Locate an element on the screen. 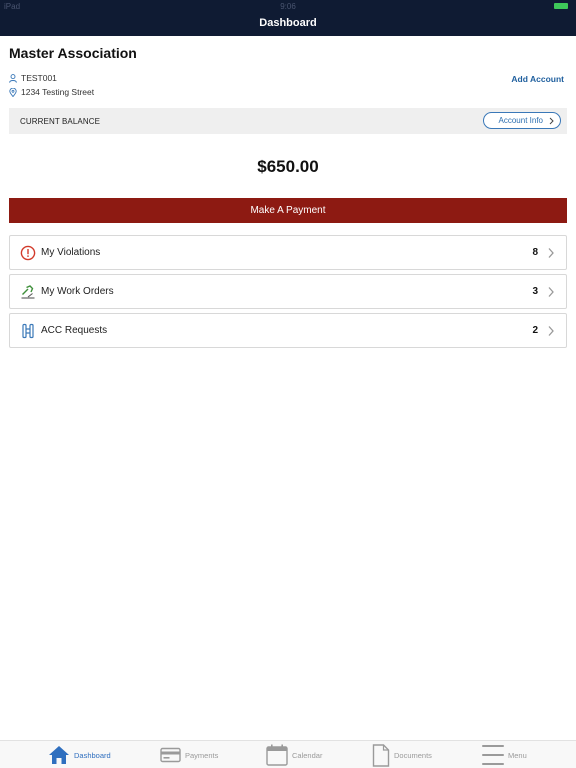 This screenshot has height=768, width=576. tab-calendar: Calendar is located at coordinates (294, 754).